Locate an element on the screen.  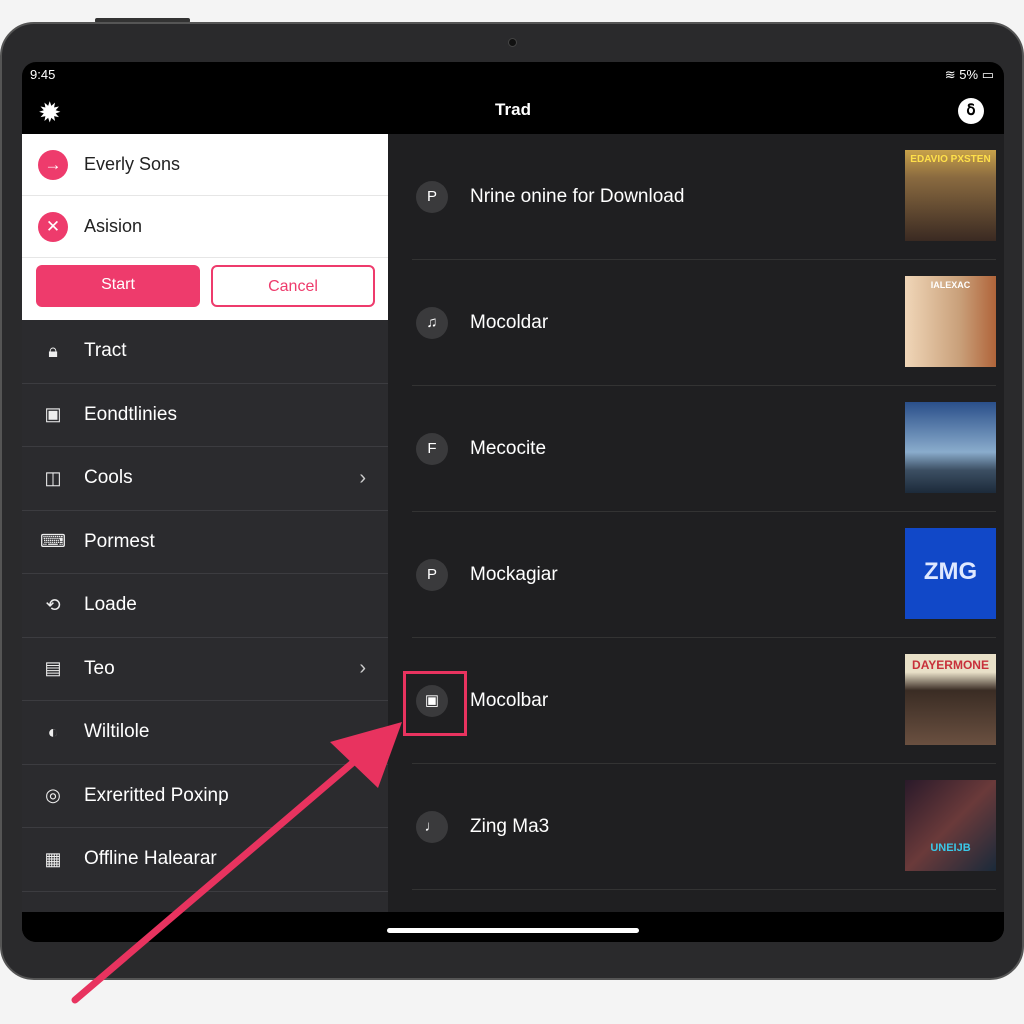
arrow-shaft is located at coordinates (222, 874).